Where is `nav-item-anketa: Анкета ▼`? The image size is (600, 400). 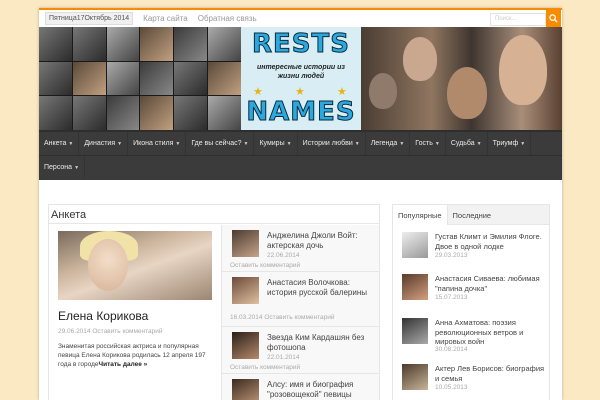 nav-item-anketa: Анкета ▼ is located at coordinates (59, 143).